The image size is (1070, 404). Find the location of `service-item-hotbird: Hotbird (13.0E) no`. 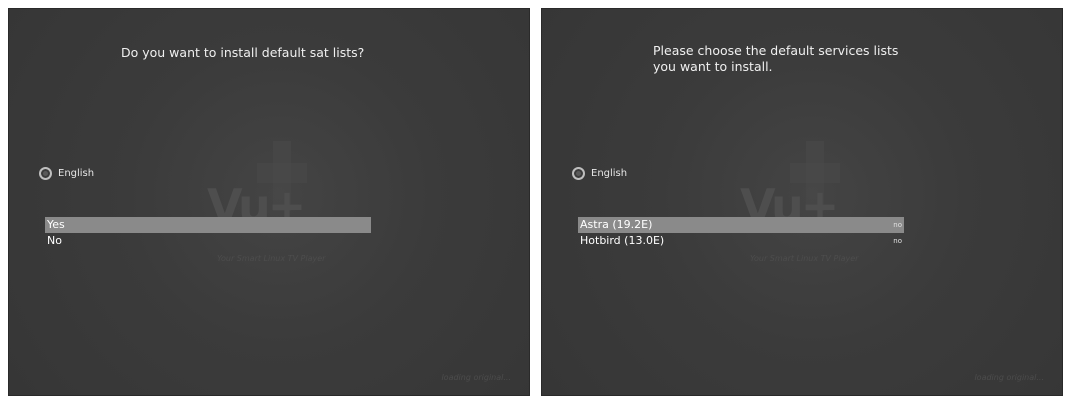

service-item-hotbird: Hotbird (13.0E) no is located at coordinates (741, 241).